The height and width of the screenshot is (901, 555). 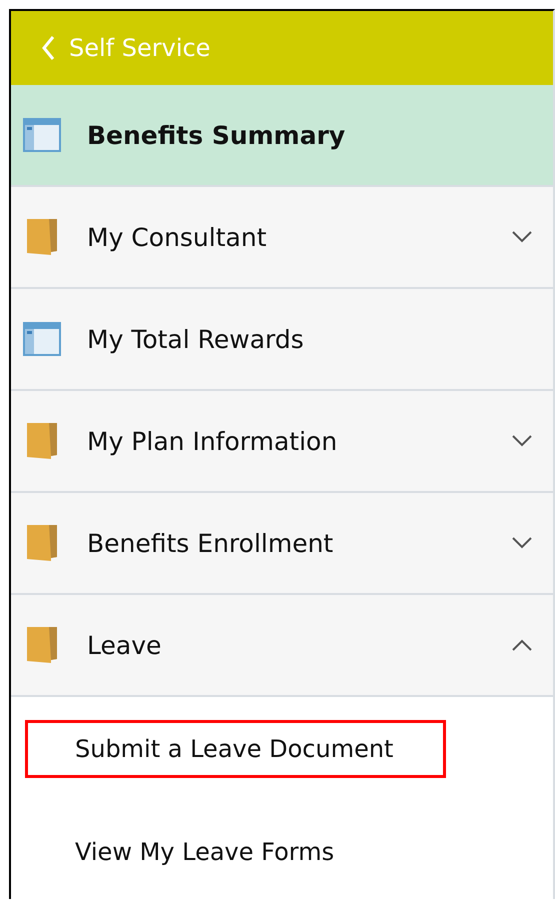 What do you see at coordinates (282, 136) in the screenshot?
I see `menu-item: Benefits Summary` at bounding box center [282, 136].